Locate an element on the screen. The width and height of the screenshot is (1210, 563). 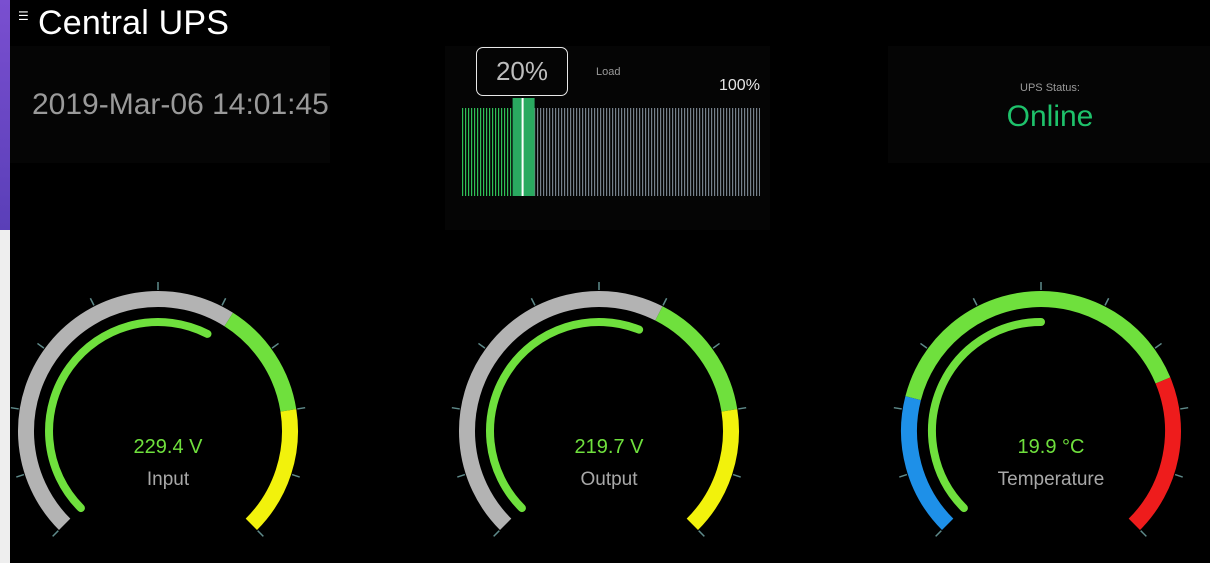
gauge-input: 229.4 V Input is located at coordinates (168, 419).